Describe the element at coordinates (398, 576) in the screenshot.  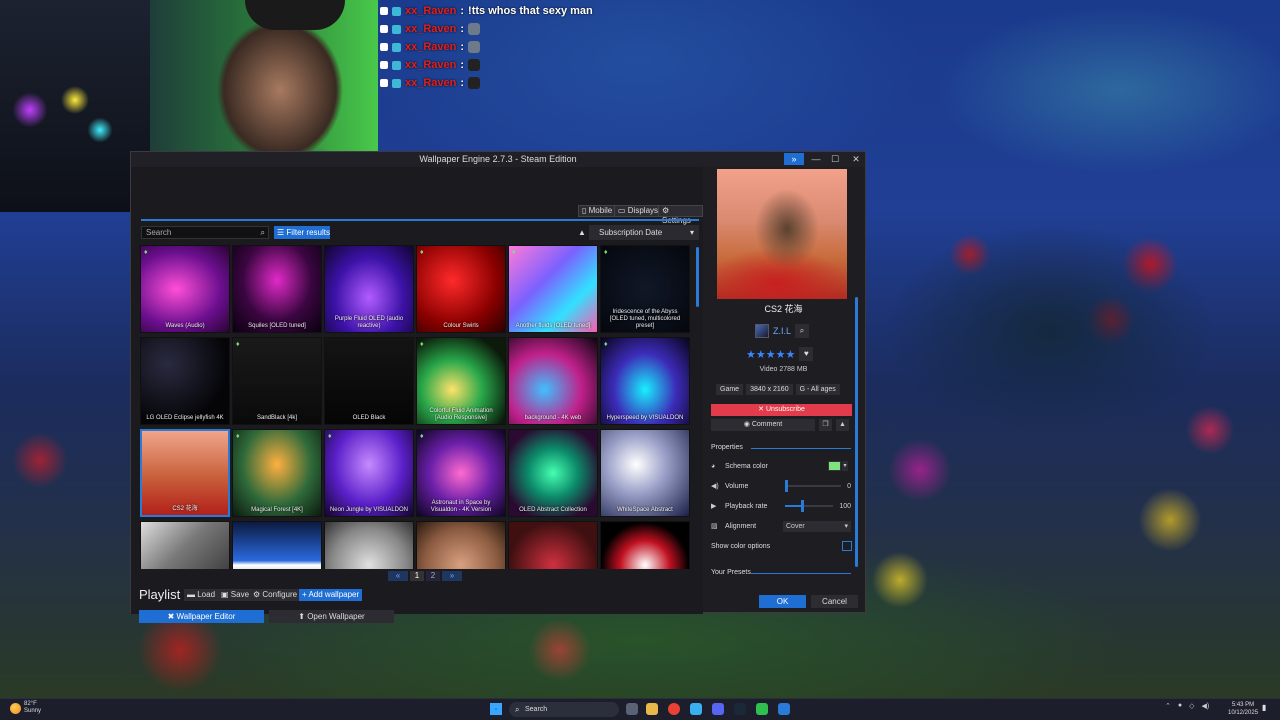
I see `page-prev-button: «` at that location.